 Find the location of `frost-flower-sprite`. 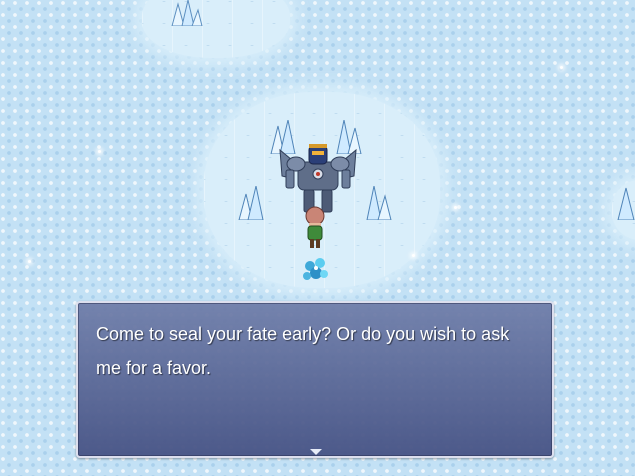

frost-flower-sprite is located at coordinates (316, 269).